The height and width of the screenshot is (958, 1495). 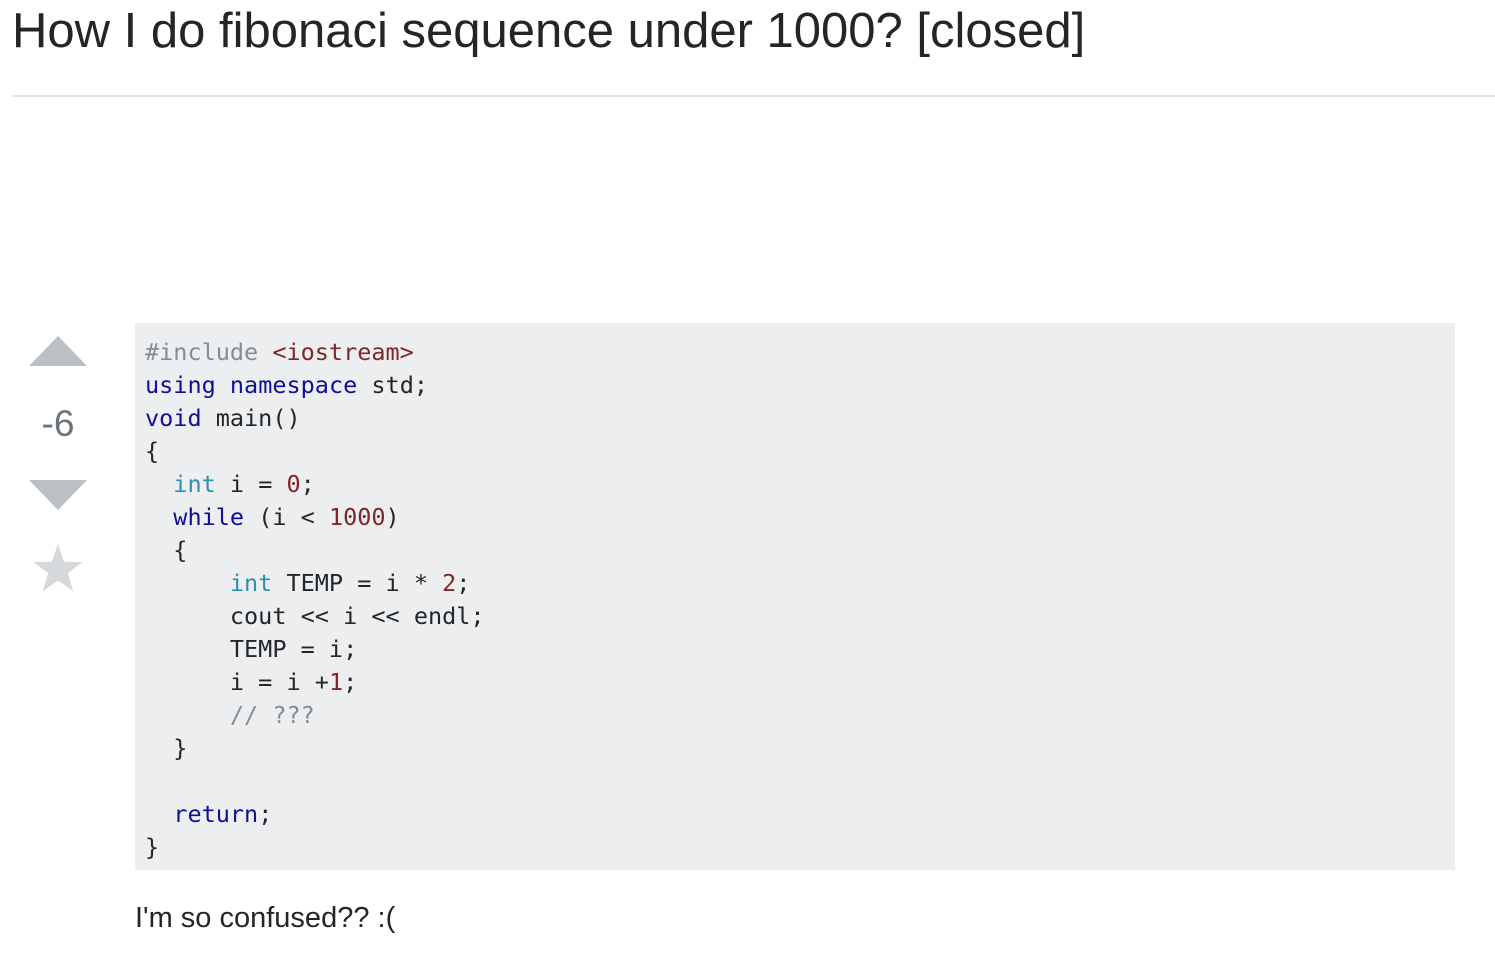 I want to click on star-icon, so click(x=58, y=568).